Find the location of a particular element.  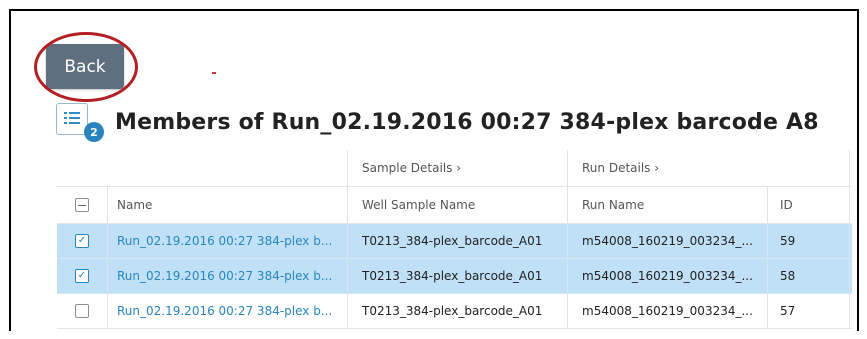

column-header-row: Name Well Sample Name Run Name ID is located at coordinates (454, 205).